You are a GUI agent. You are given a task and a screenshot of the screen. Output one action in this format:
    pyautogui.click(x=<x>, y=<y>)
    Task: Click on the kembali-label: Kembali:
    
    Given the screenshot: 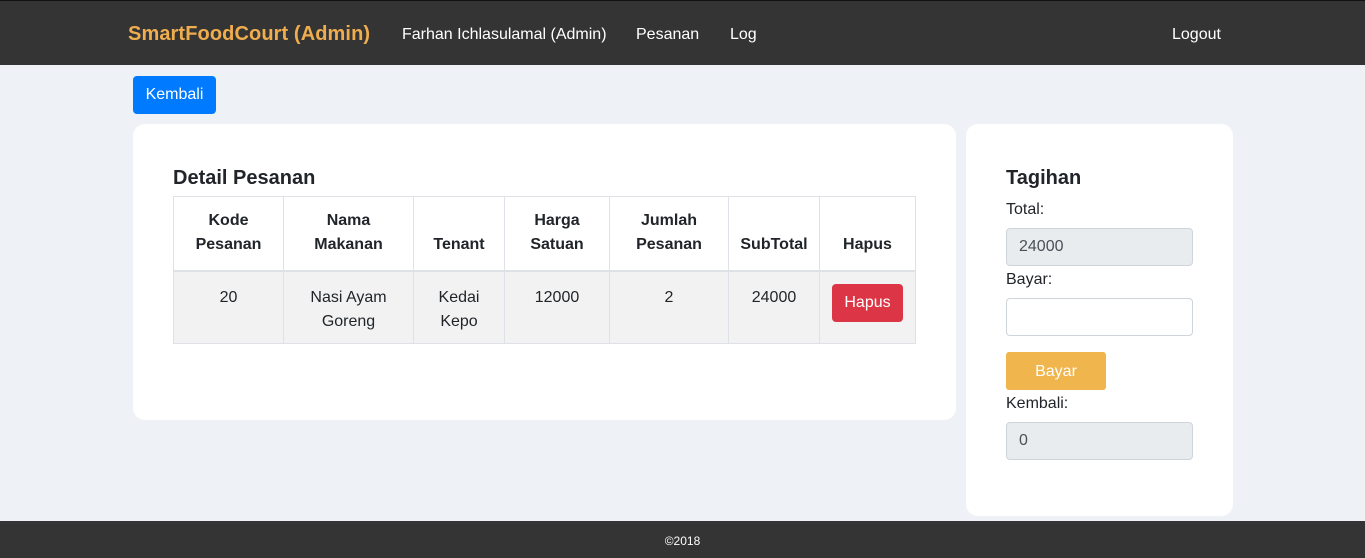 What is the action you would take?
    pyautogui.click(x=1037, y=403)
    